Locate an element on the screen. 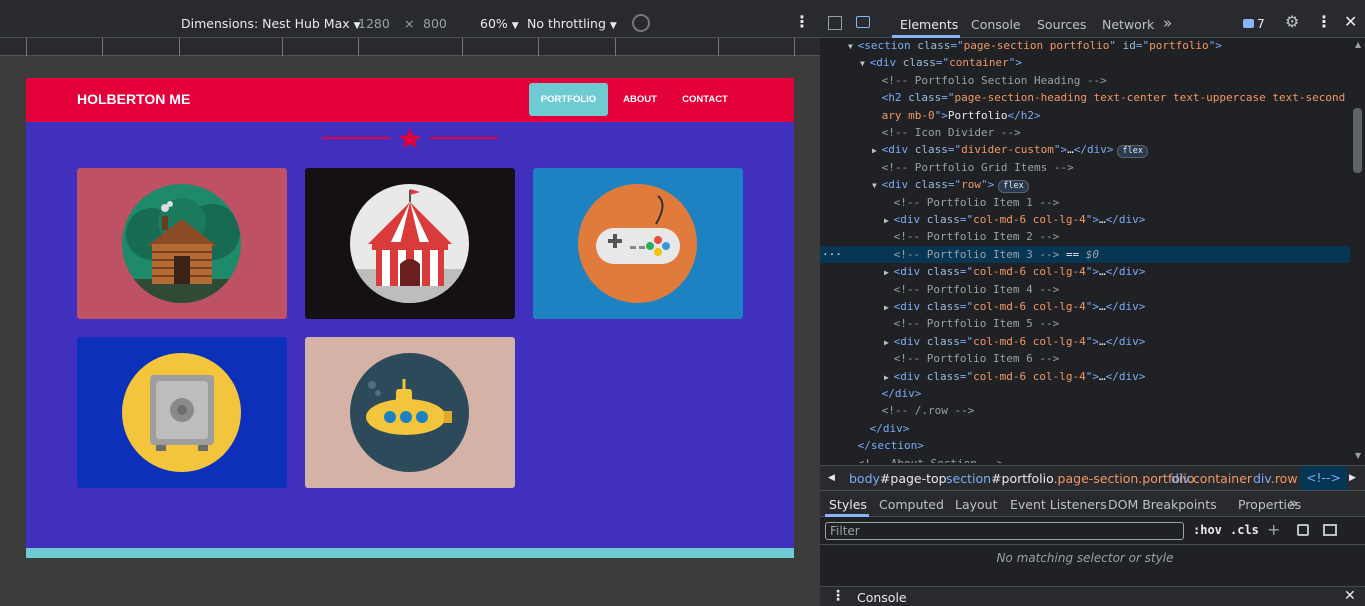  portfolio-item-cabin is located at coordinates (182, 243).